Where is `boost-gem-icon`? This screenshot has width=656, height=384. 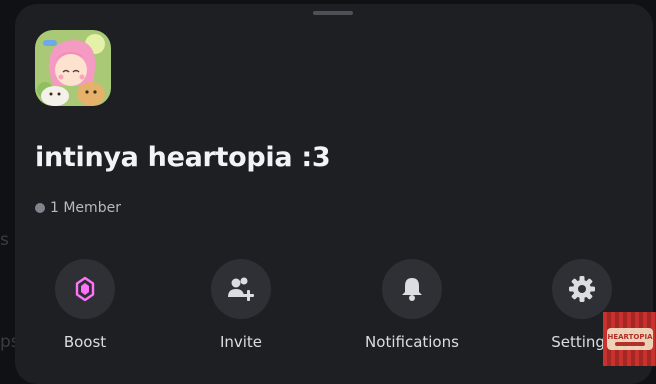
boost-gem-icon is located at coordinates (85, 289).